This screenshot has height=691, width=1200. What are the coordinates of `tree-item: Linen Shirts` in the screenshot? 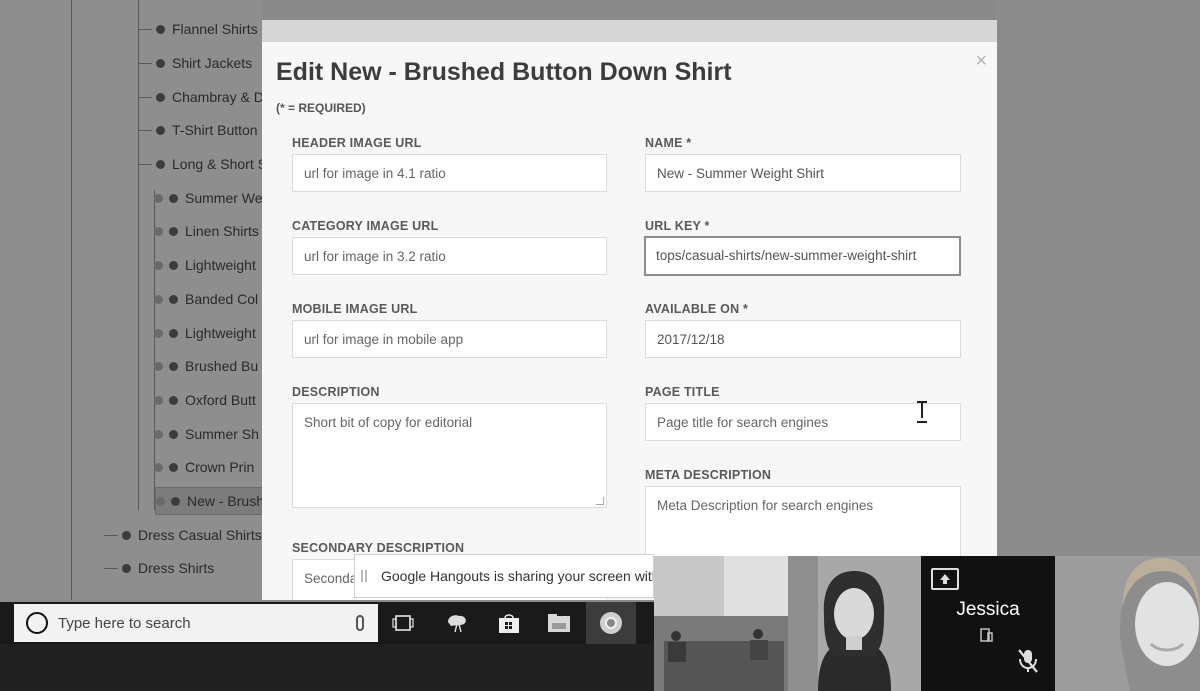 It's located at (206, 231).